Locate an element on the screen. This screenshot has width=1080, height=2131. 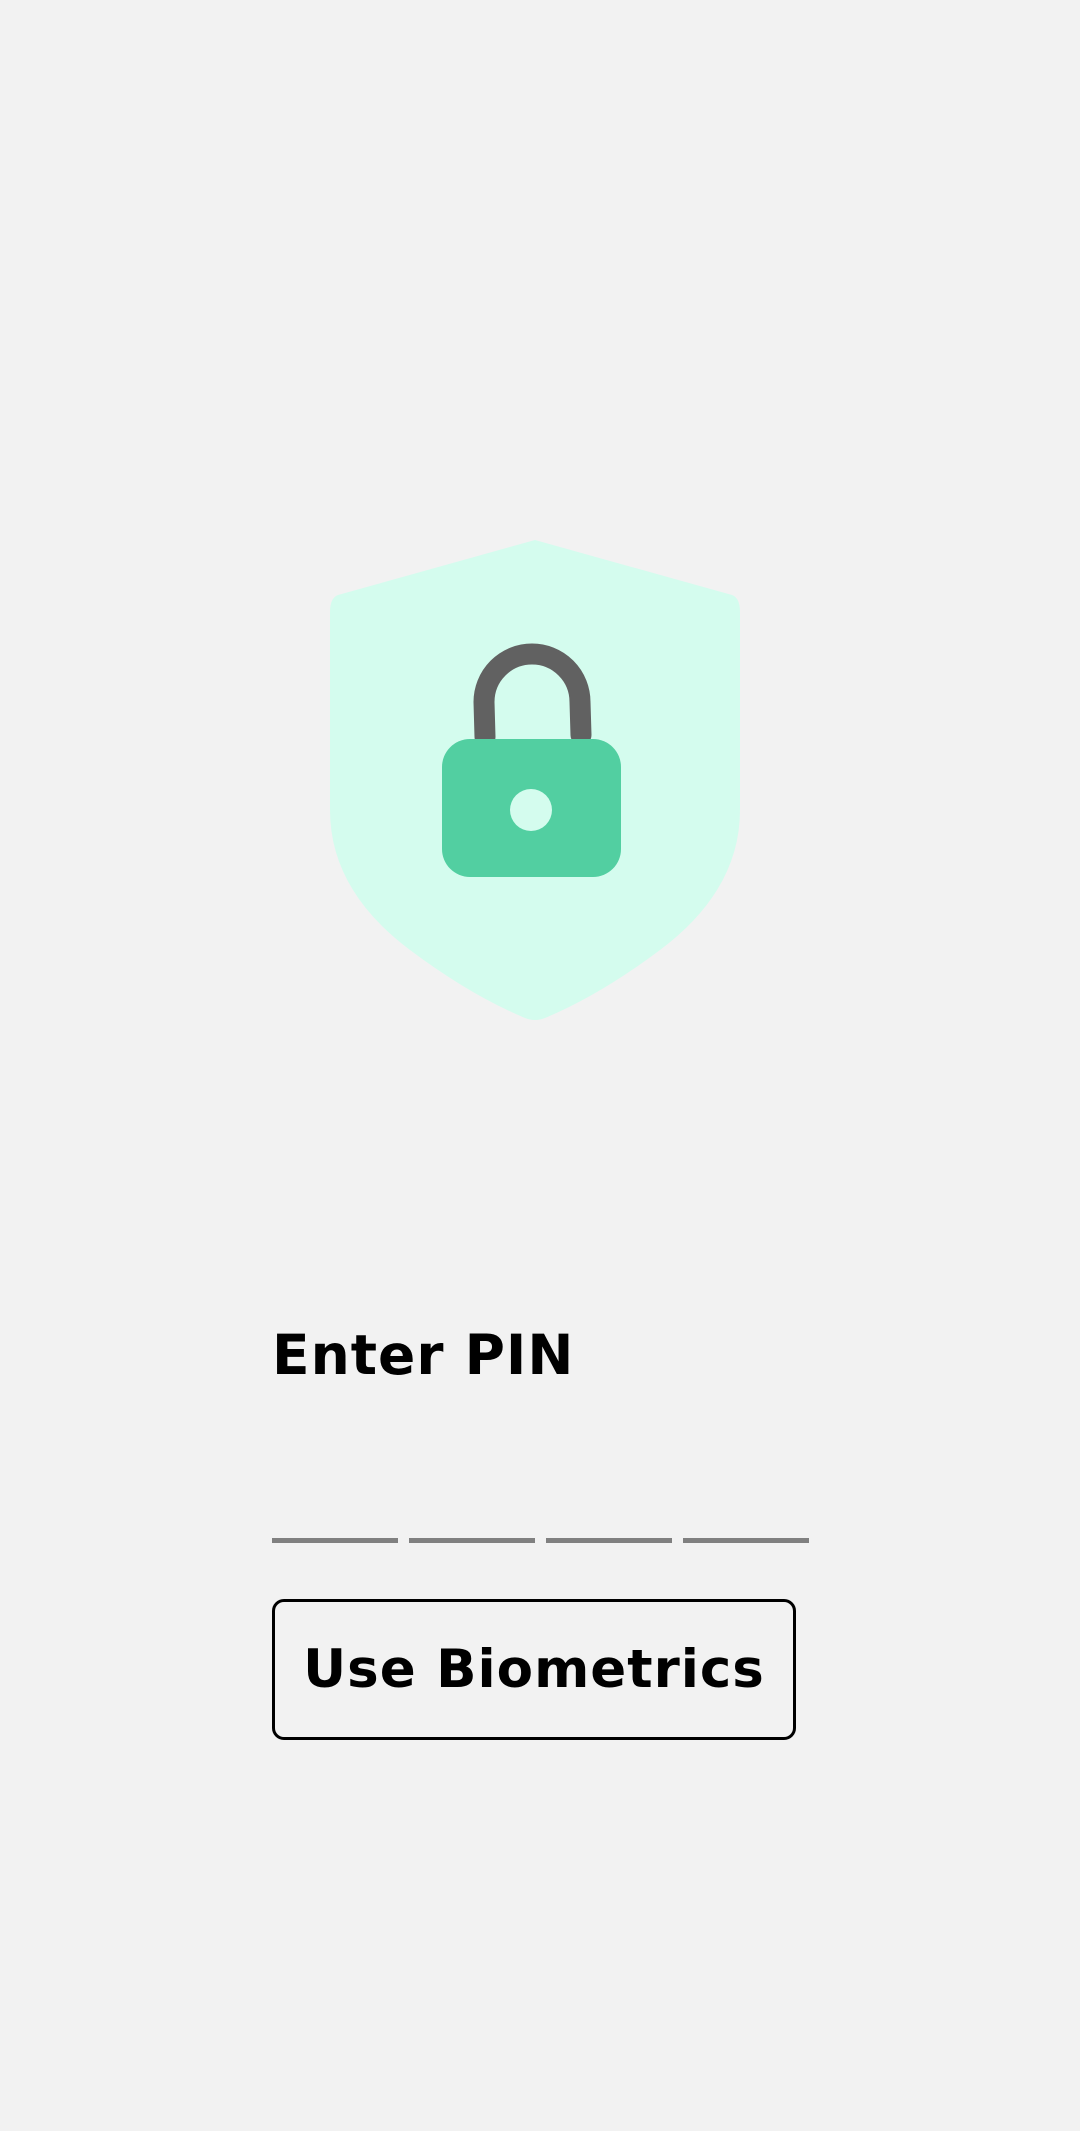
page-title: Enter PIN is located at coordinates (423, 1355).